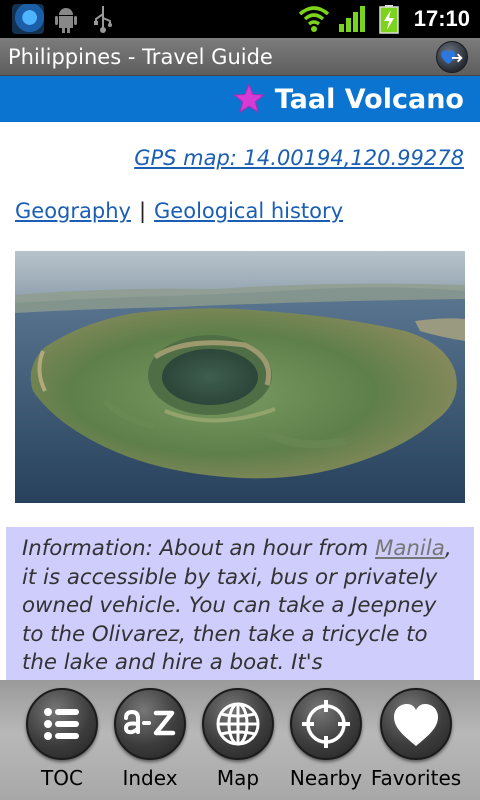 This screenshot has height=800, width=480. I want to click on geography-link: Geography, so click(73, 211).